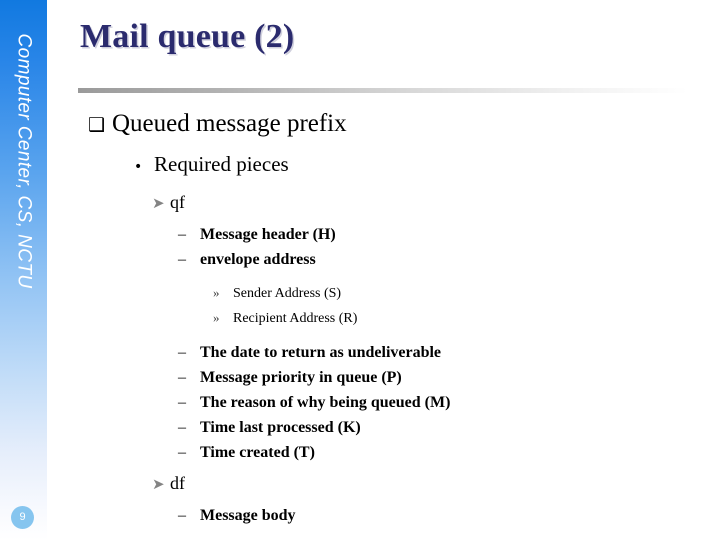 The width and height of the screenshot is (720, 540). I want to click on outline-text: qf, so click(177, 202).